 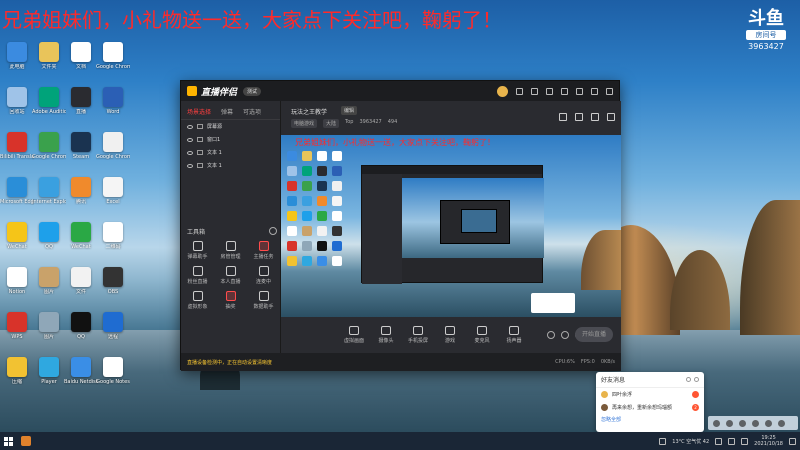 What do you see at coordinates (263, 275) in the screenshot?
I see `tool-button: 连麦中` at bounding box center [263, 275].